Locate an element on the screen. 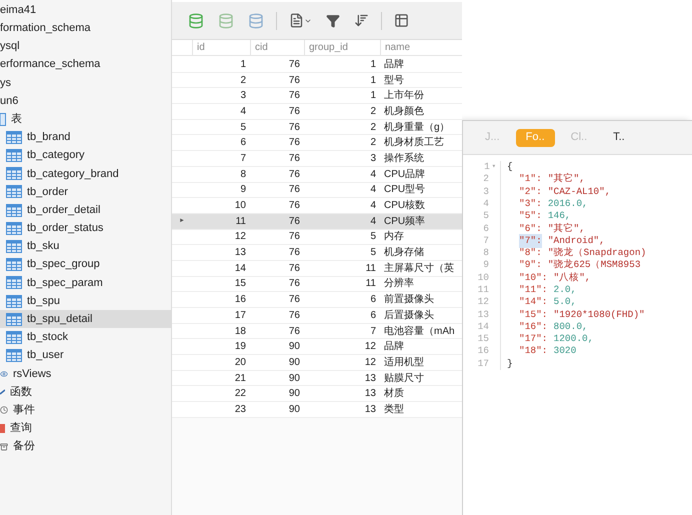 The image size is (692, 515). query-icon is located at coordinates (2, 428).